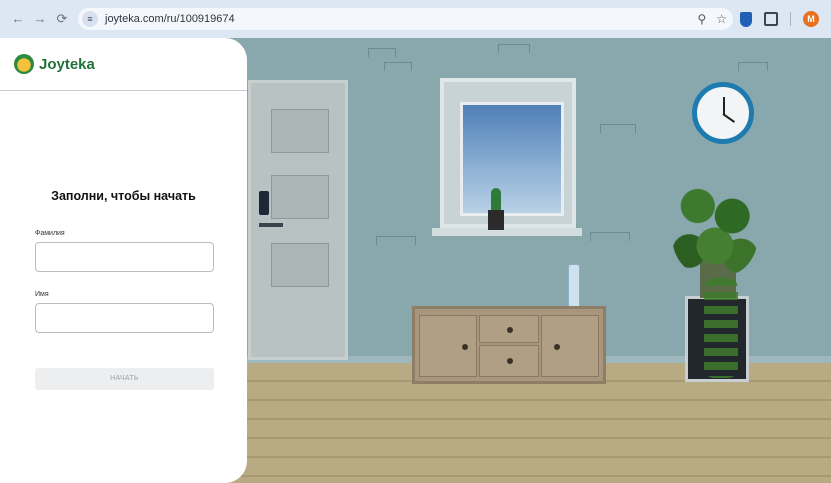 The width and height of the screenshot is (831, 483). I want to click on name-input, so click(124, 318).